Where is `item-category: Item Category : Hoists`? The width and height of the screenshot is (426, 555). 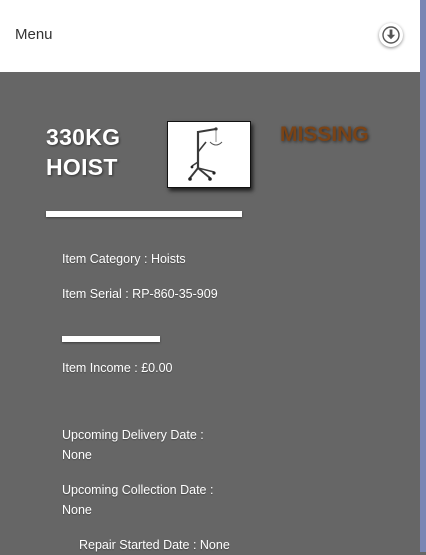 item-category: Item Category : Hoists is located at coordinates (124, 259).